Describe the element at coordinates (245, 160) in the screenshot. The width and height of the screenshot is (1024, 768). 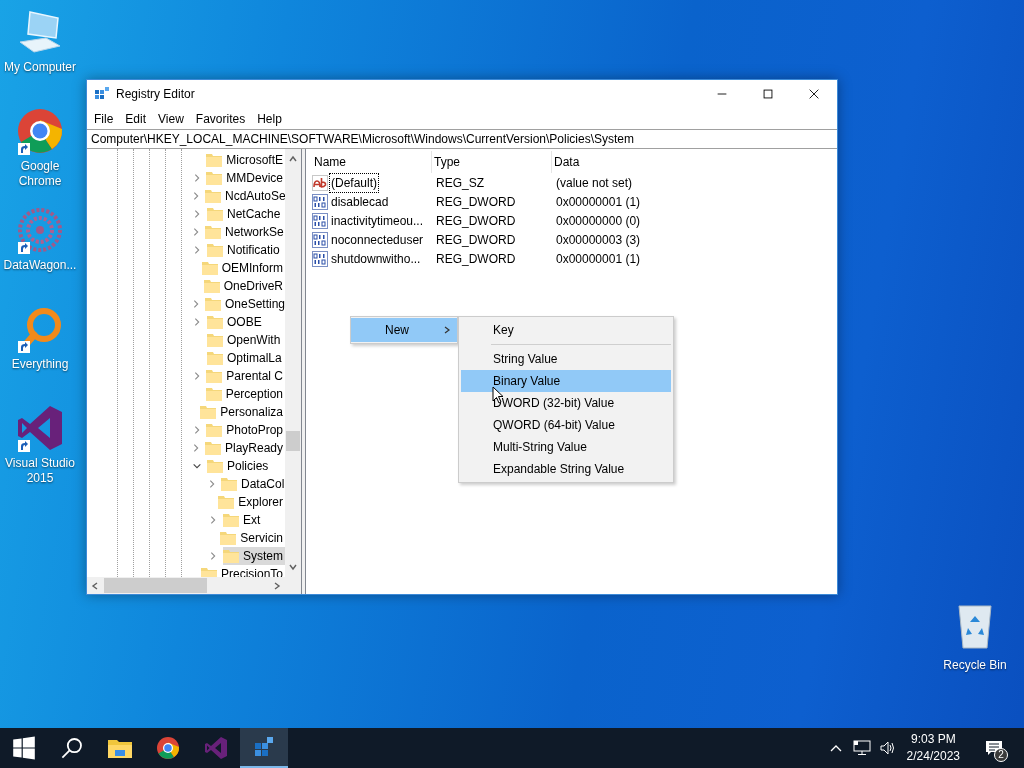
I see `tree-item: MicrosoftE` at that location.